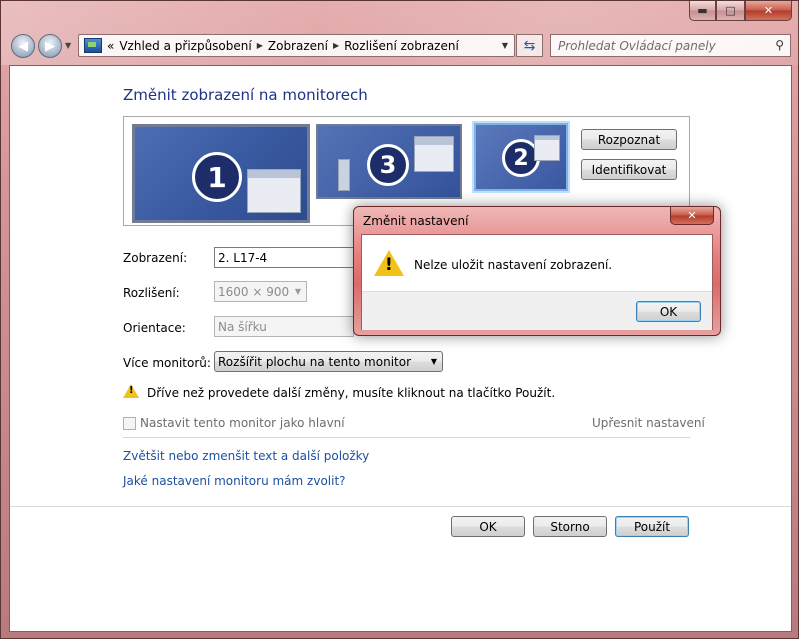 The width and height of the screenshot is (799, 639). Describe the element at coordinates (488, 526) in the screenshot. I see `ok-button: OK` at that location.